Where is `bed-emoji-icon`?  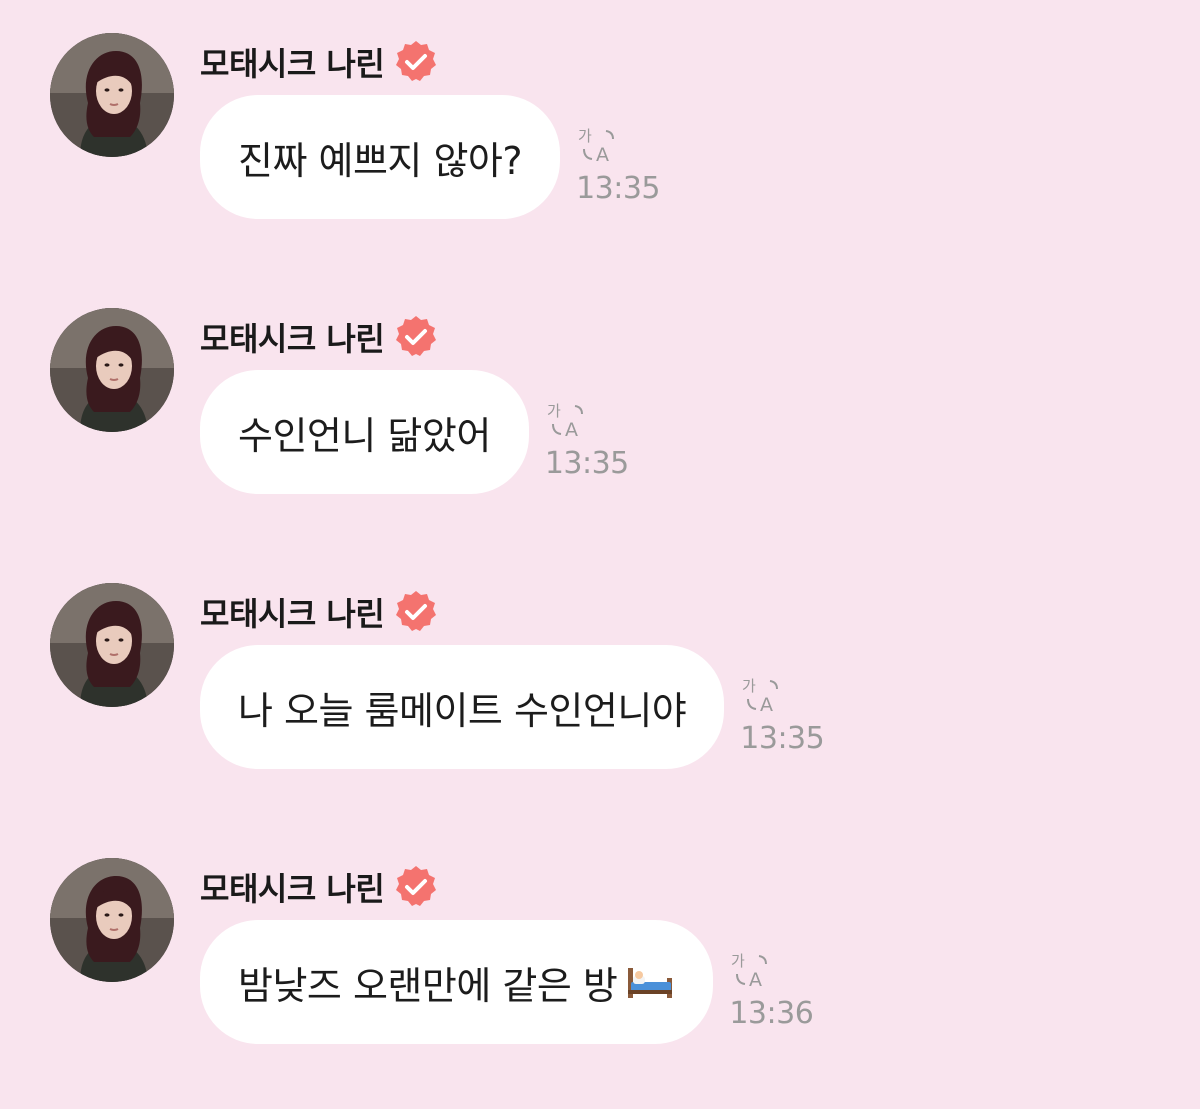 bed-emoji-icon is located at coordinates (650, 983).